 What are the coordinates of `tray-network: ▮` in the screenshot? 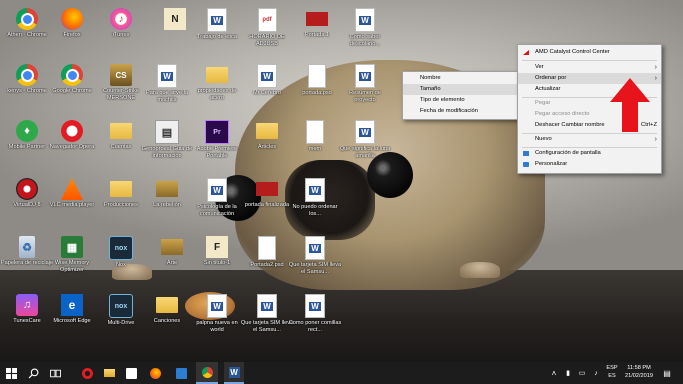 It's located at (568, 373).